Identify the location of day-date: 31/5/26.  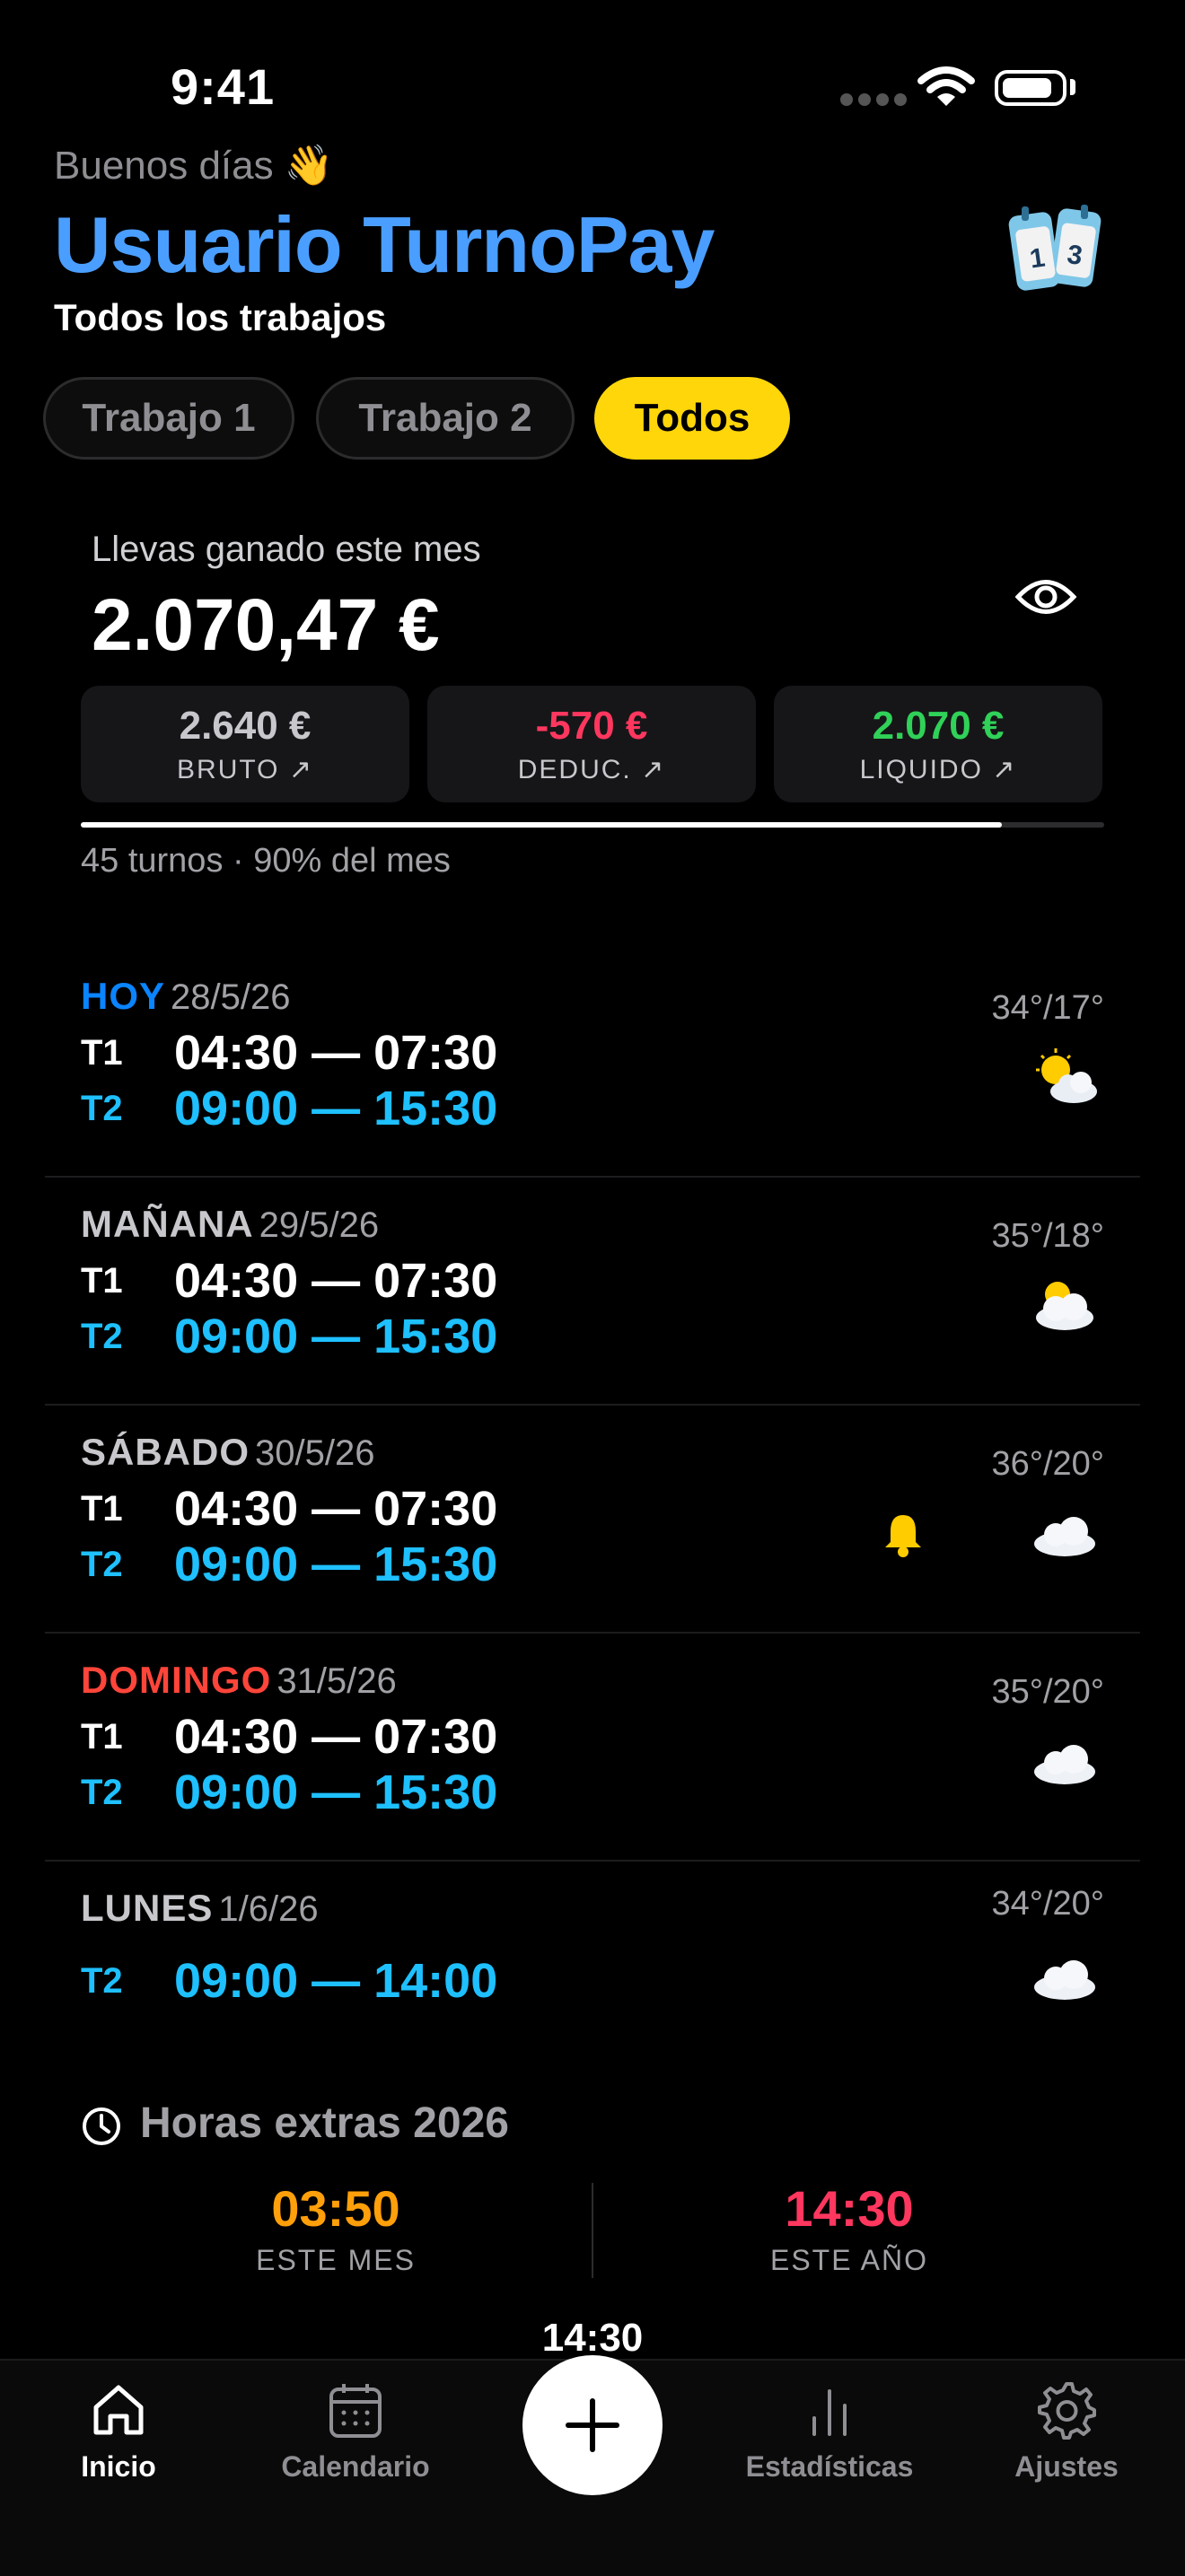
(336, 1681).